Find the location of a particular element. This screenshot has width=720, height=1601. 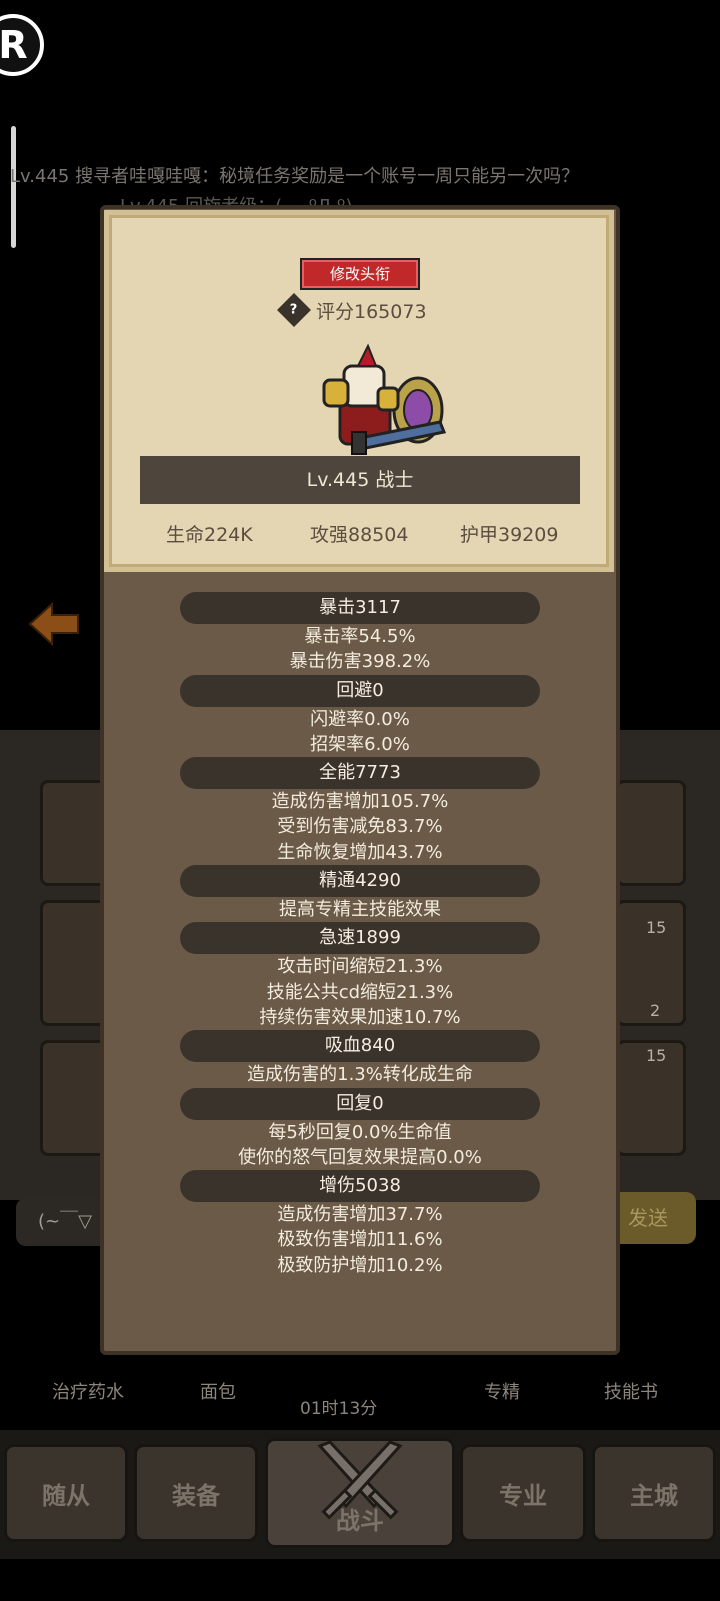

score-value: 评分165073 is located at coordinates (371, 311).